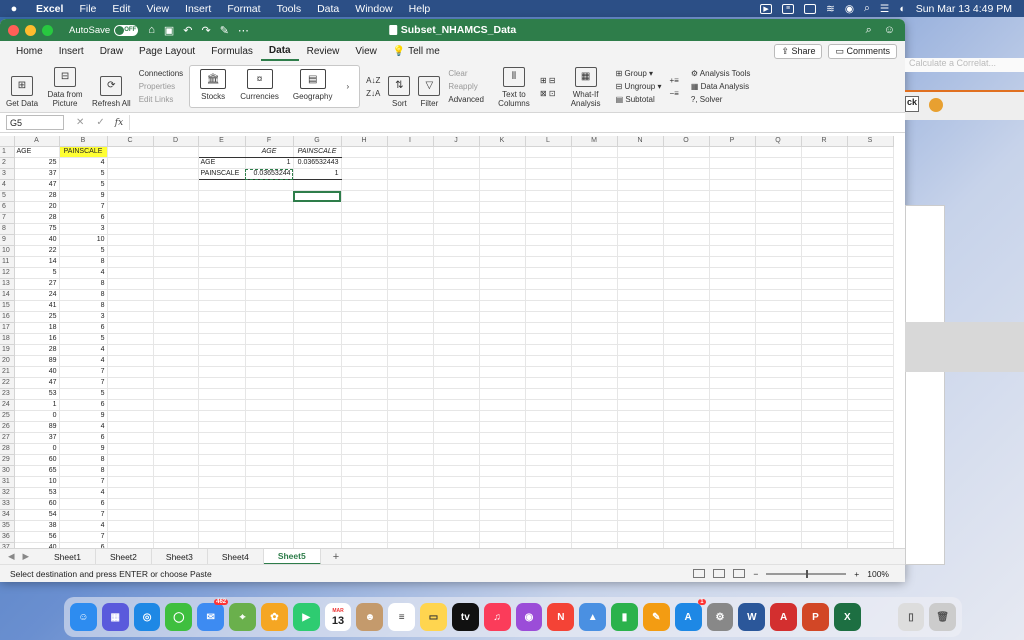 Image resolution: width=1024 pixels, height=640 pixels. Describe the element at coordinates (732, 350) in the screenshot. I see `cell-p19` at that location.